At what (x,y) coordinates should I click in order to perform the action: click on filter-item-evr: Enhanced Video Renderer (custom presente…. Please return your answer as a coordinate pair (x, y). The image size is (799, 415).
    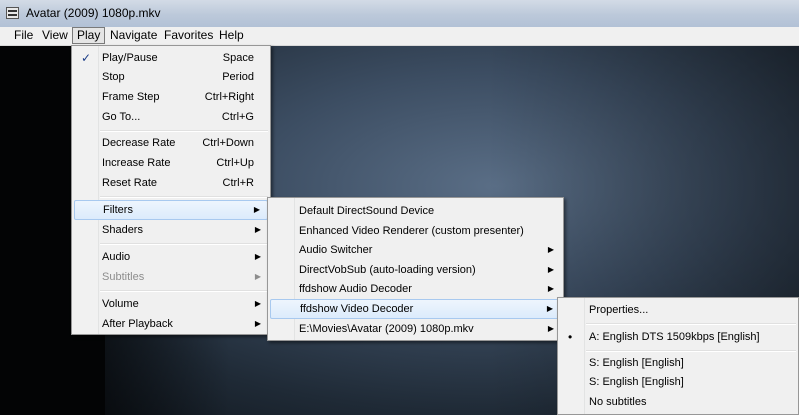
    Looking at the image, I should click on (415, 231).